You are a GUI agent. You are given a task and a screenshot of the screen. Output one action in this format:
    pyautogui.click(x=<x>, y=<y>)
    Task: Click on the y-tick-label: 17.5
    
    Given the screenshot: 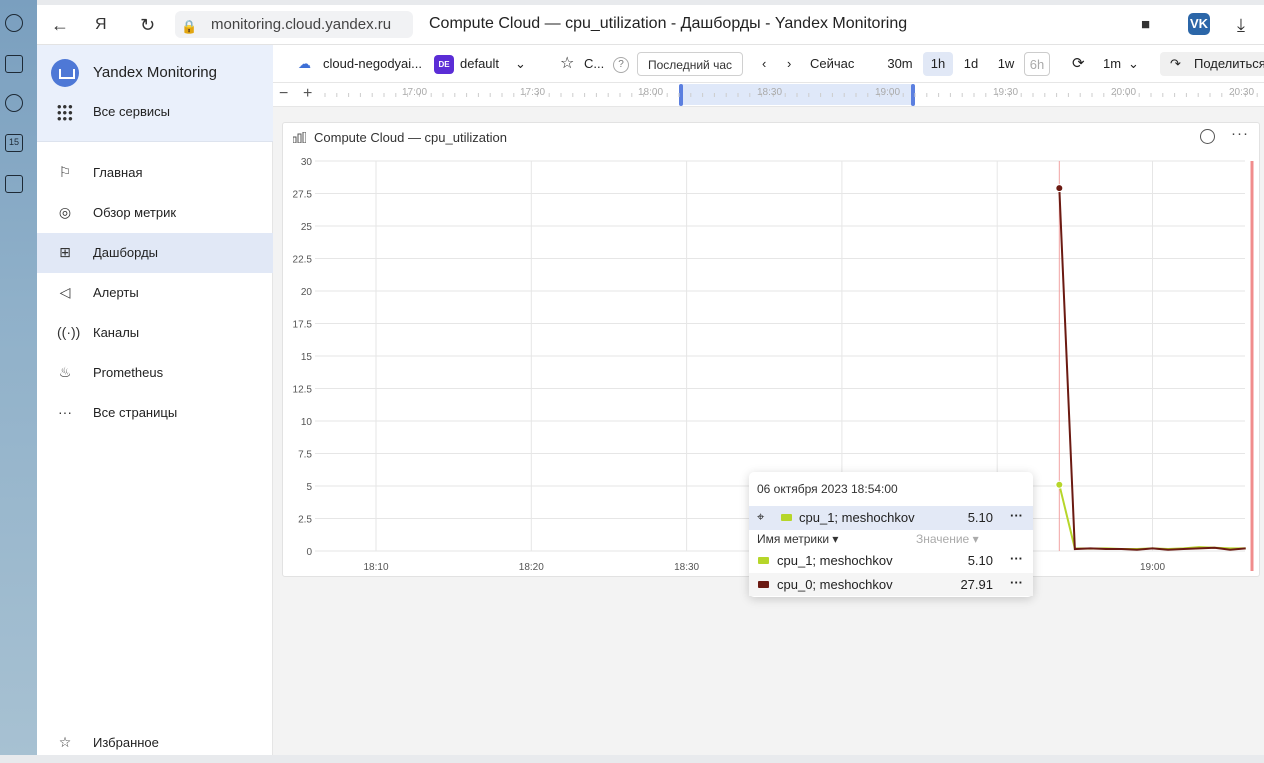 What is the action you would take?
    pyautogui.click(x=303, y=325)
    